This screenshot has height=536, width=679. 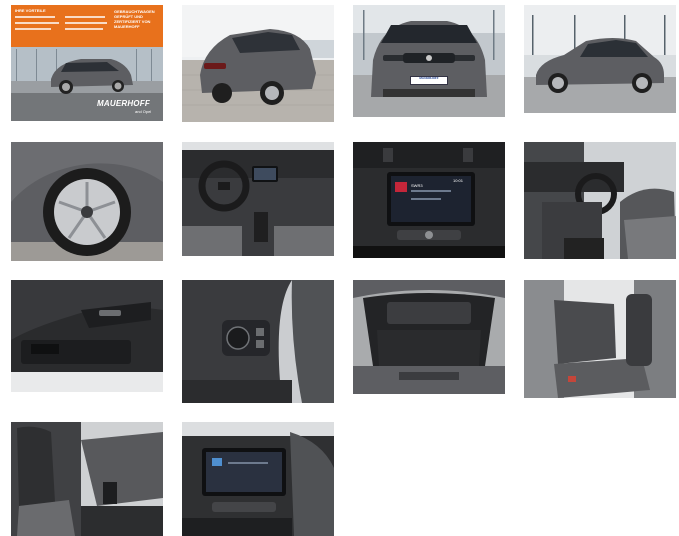 I want to click on center-console-photo, so click(x=258, y=479).